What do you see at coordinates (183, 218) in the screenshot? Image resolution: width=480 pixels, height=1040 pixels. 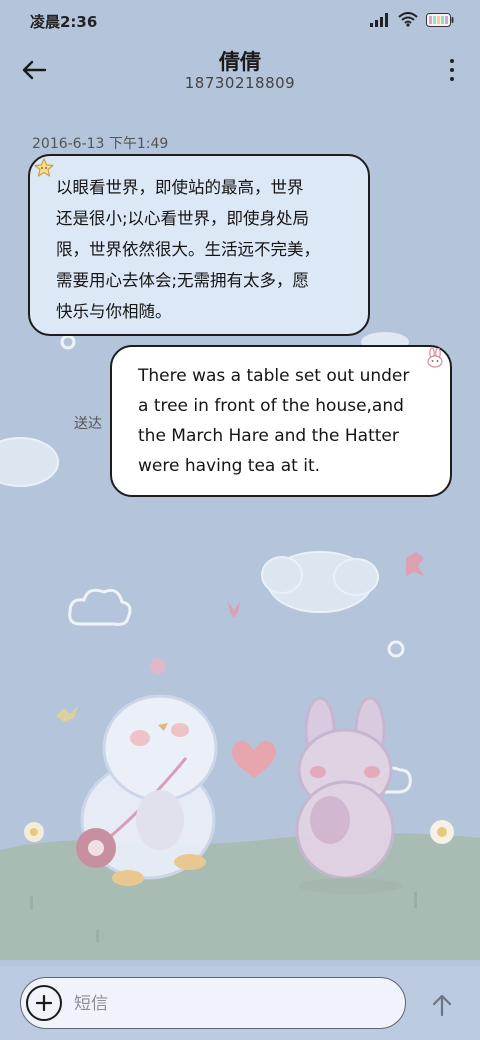 I see `message-line: 还是很小;以心看世界，即使身处局` at bounding box center [183, 218].